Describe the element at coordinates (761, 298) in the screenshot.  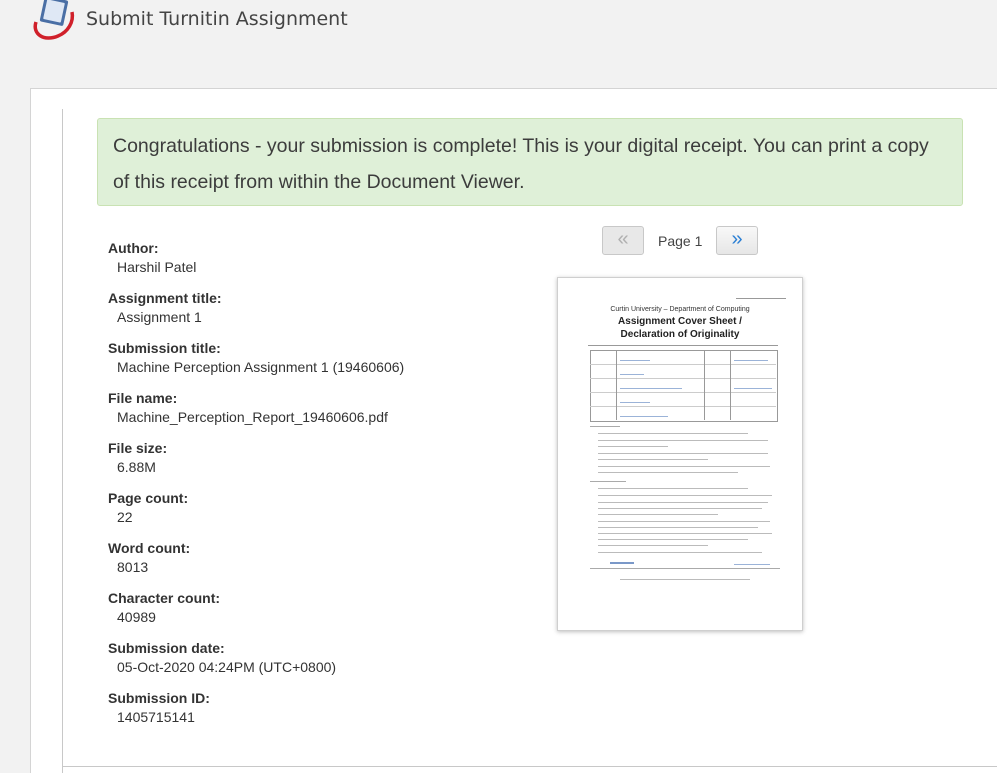
I see `doc-header-rule` at that location.